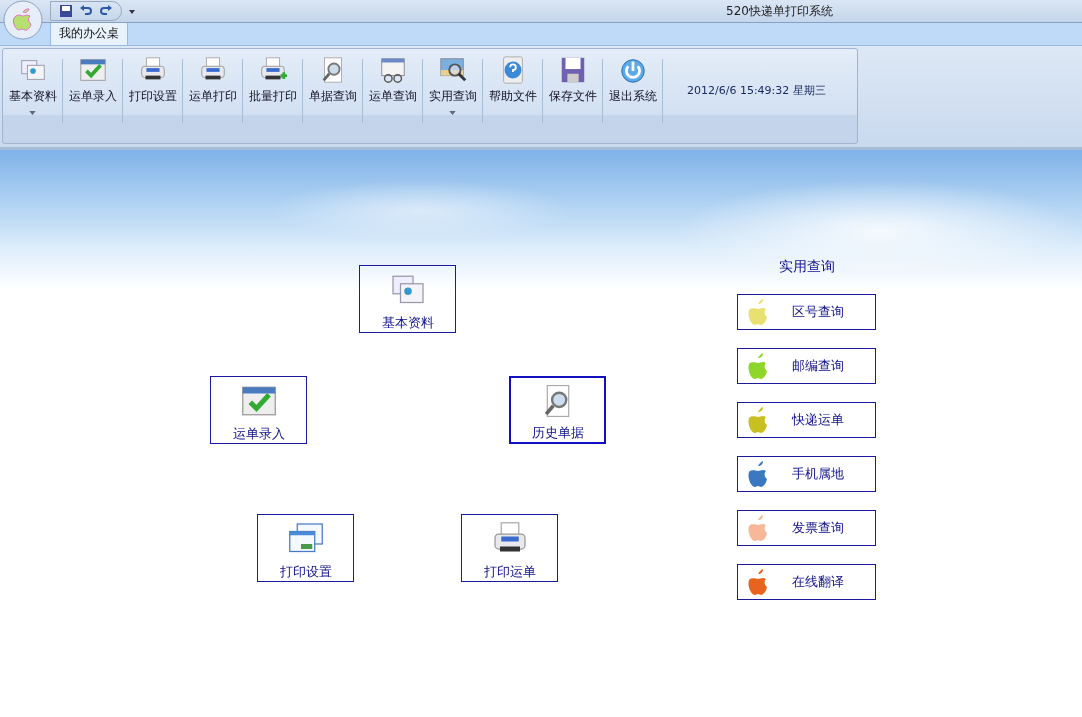  What do you see at coordinates (305, 548) in the screenshot?
I see `shortcut-tile: 打印设置` at bounding box center [305, 548].